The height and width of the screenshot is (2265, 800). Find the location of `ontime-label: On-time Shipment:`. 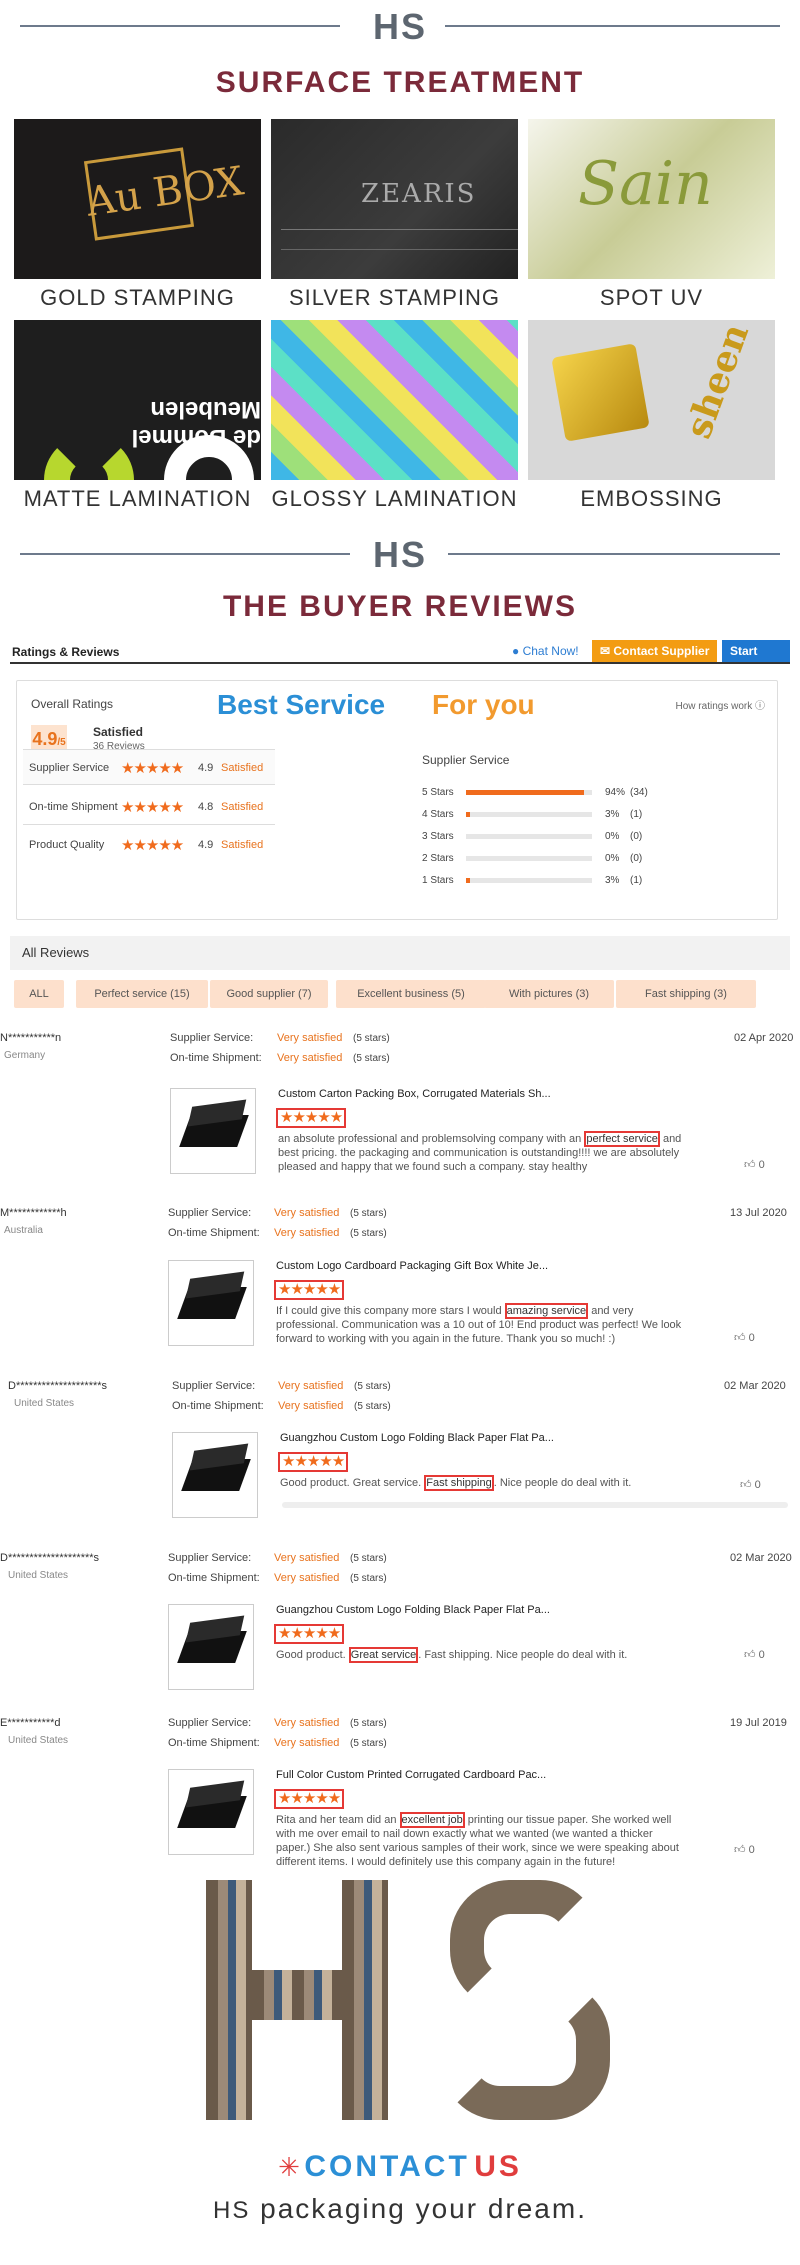

ontime-label: On-time Shipment: is located at coordinates (218, 1406).